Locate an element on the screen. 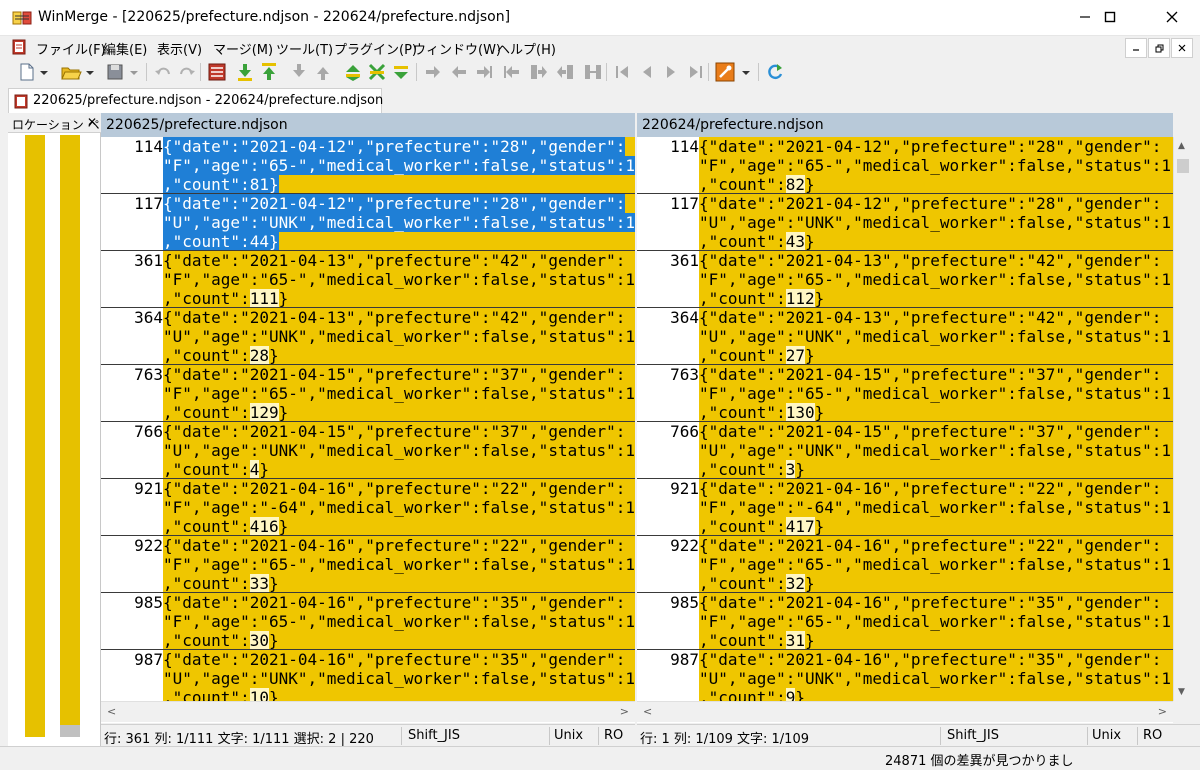  prev-page-icon is located at coordinates (647, 72).